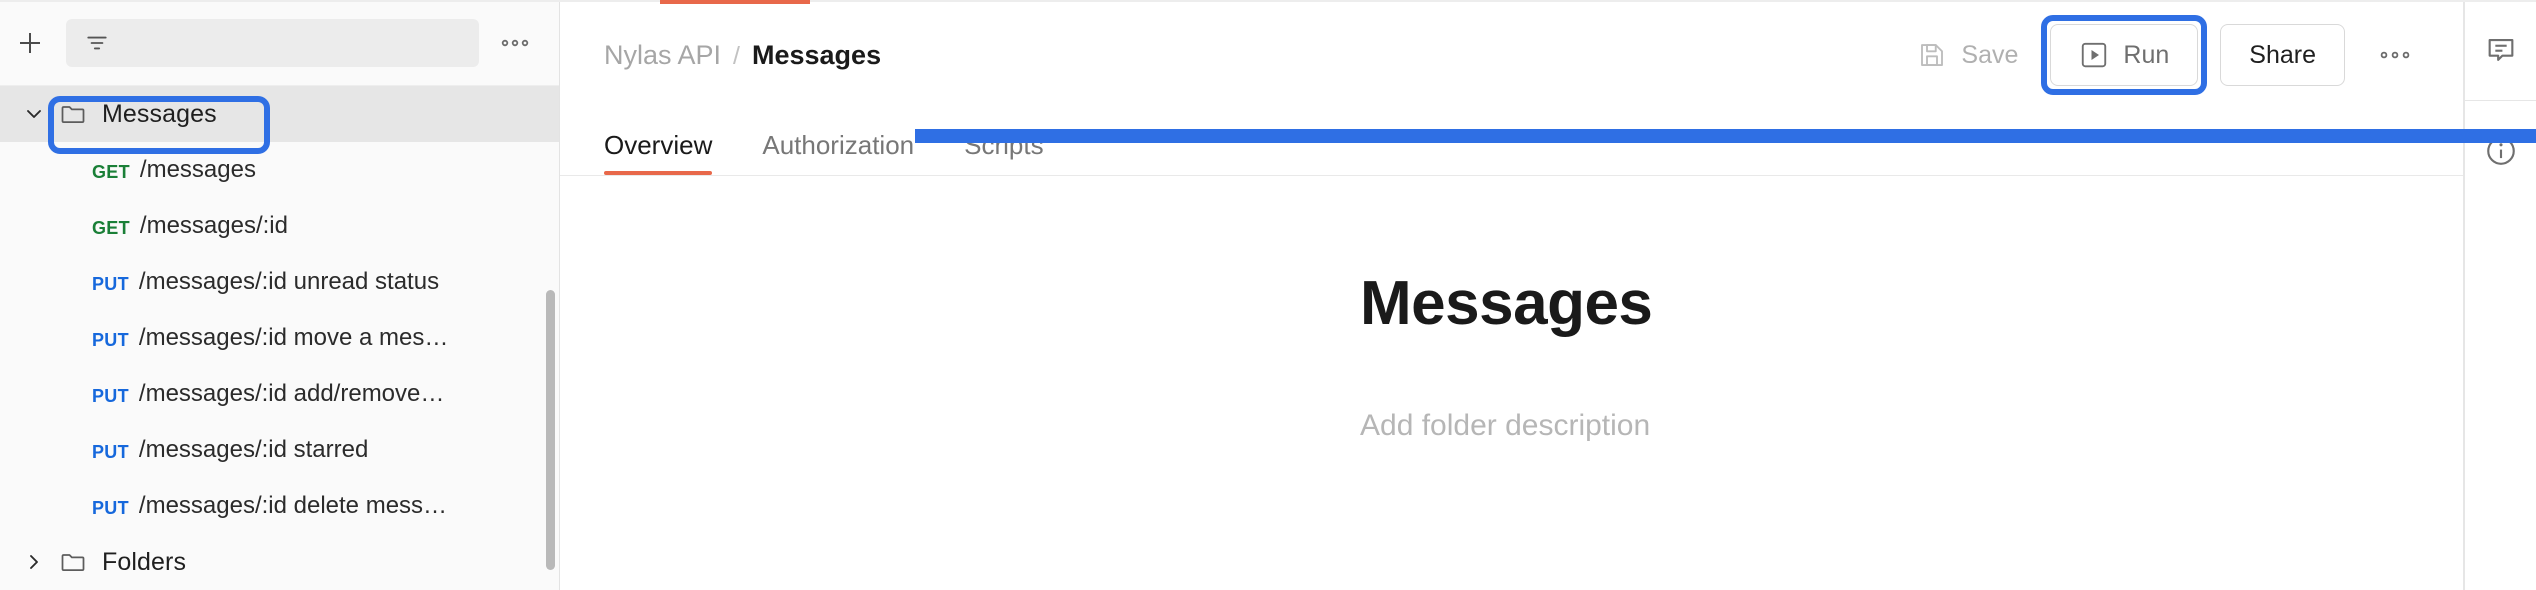 The height and width of the screenshot is (590, 2536). I want to click on tab-scripts: Scripts, so click(1003, 152).